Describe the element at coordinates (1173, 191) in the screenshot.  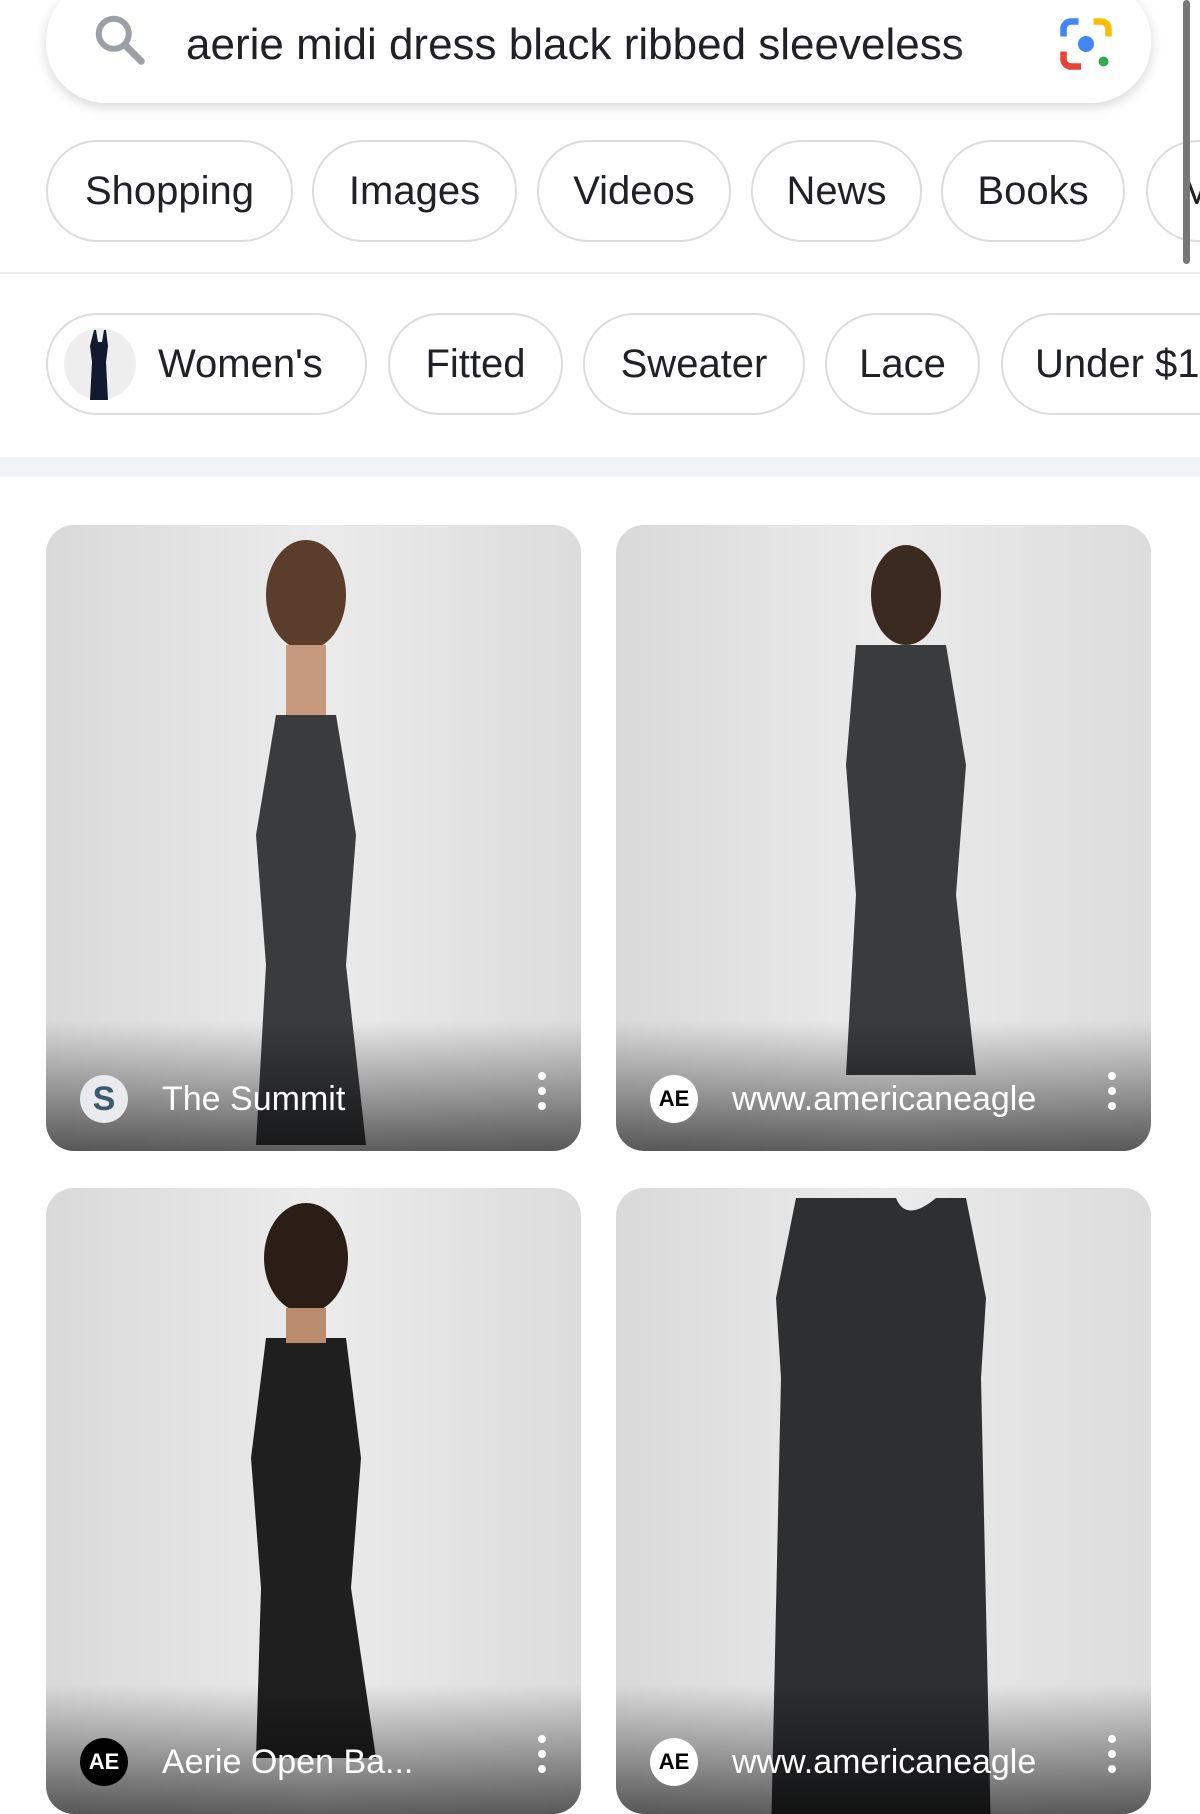
I see `tab-more: M` at that location.